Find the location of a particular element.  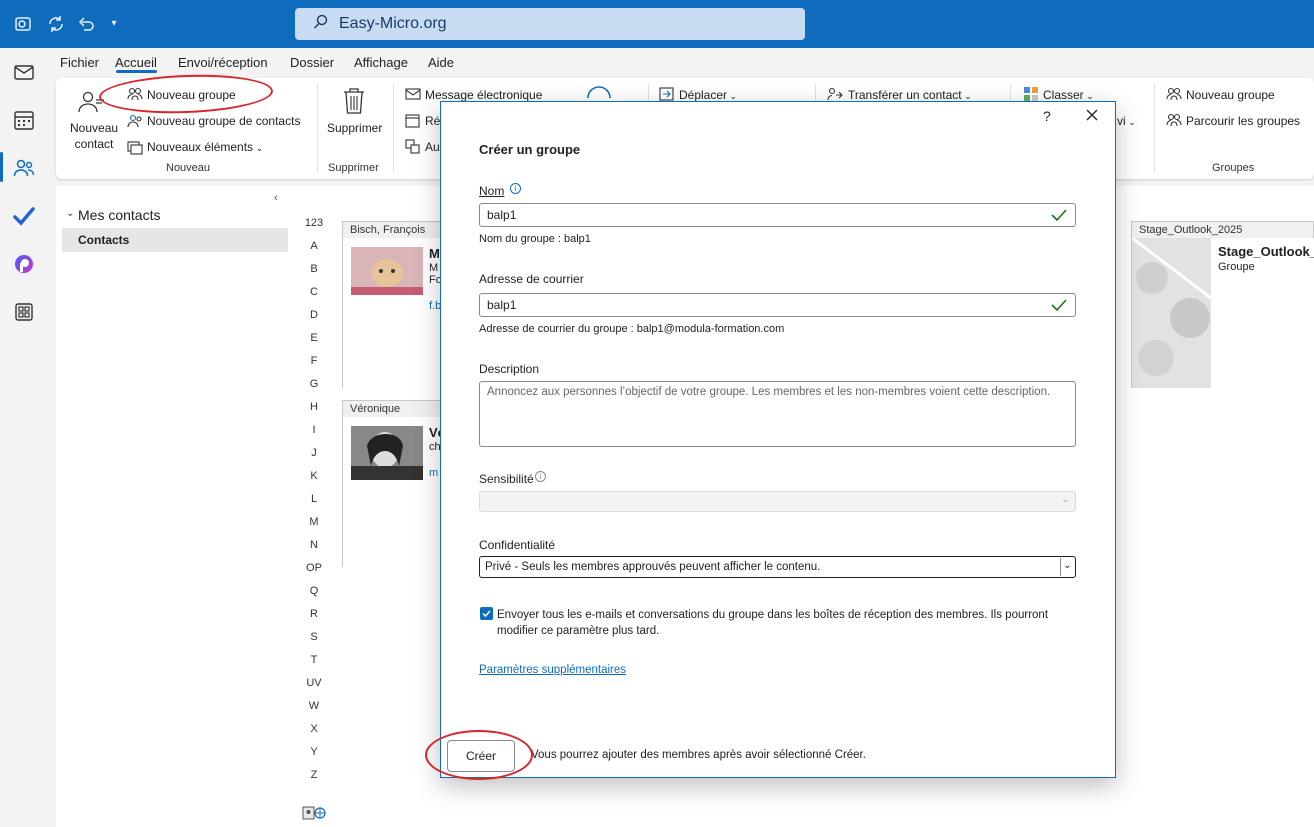

contact-card-line: M is located at coordinates (434, 253).